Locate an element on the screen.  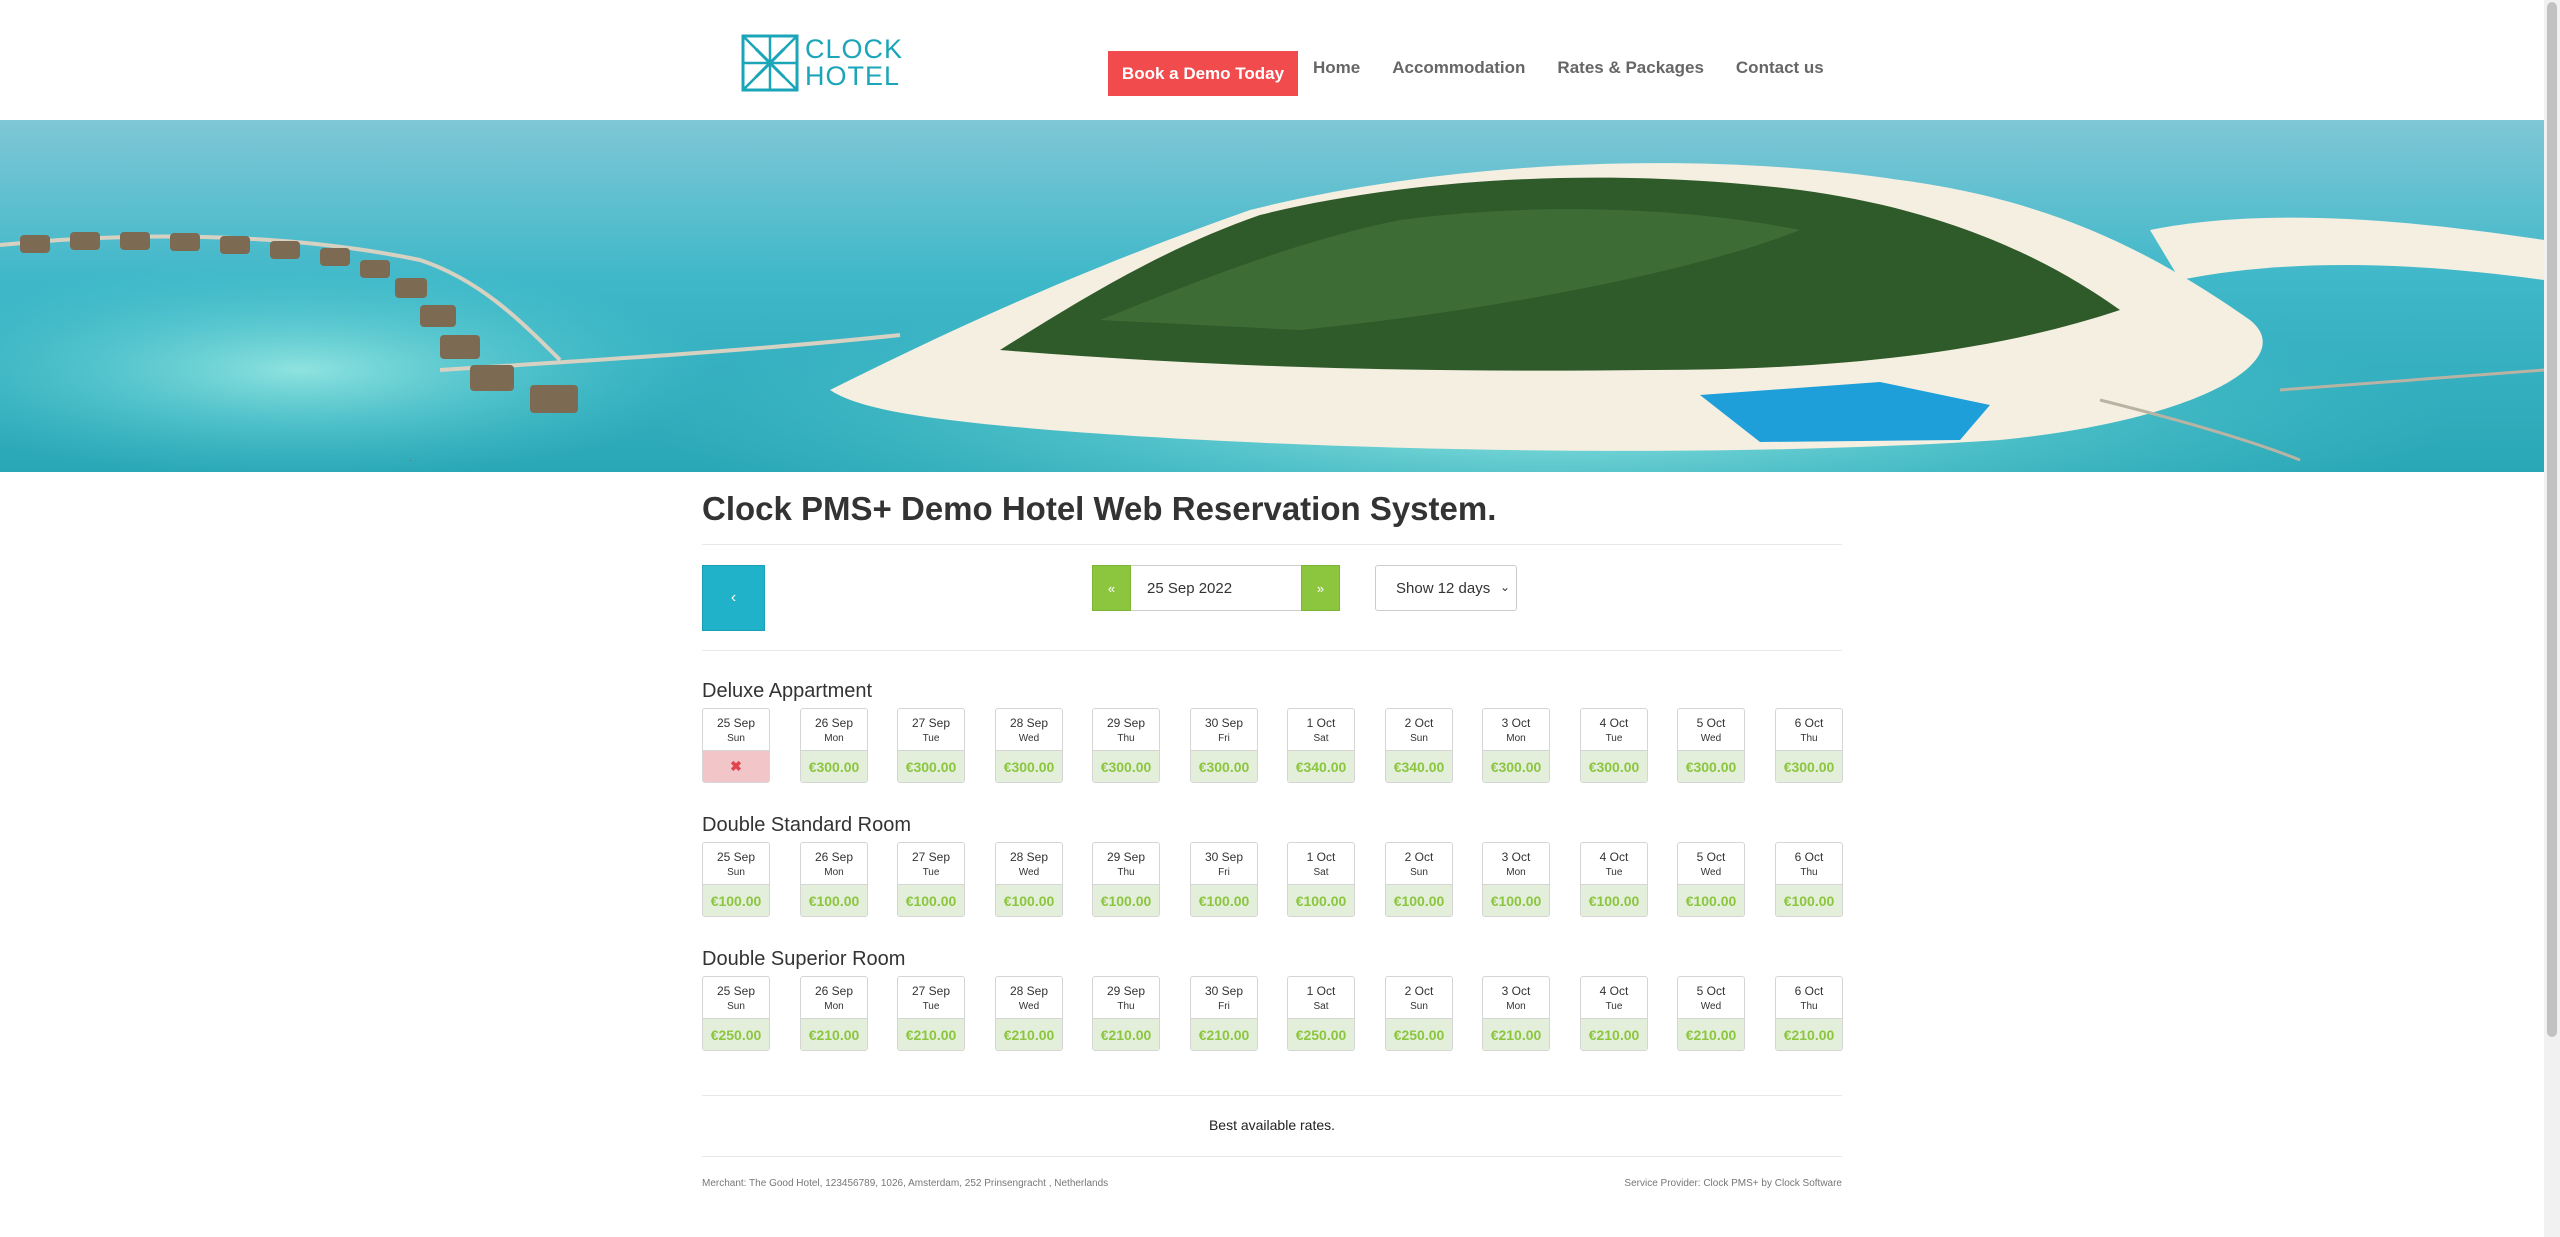
day-cell: 25 Sep Sun €250.00 is located at coordinates (736, 1013).